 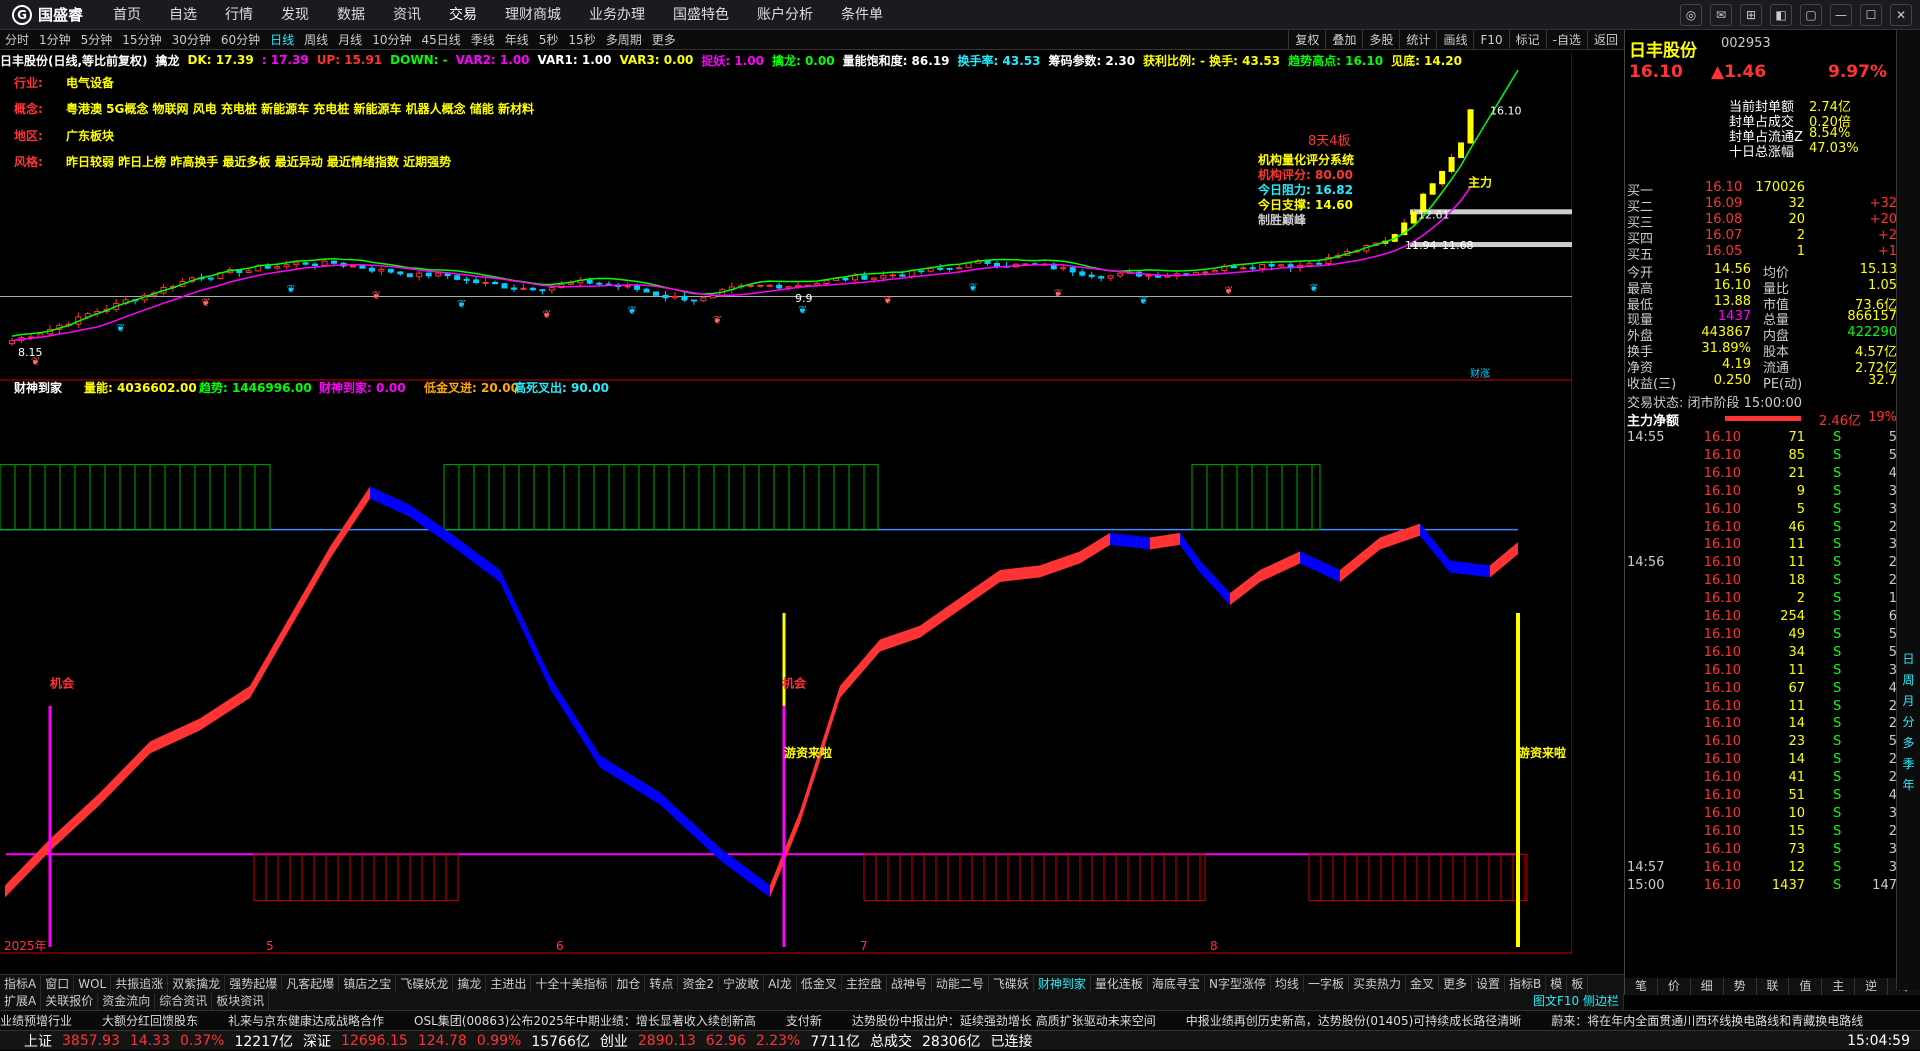 What do you see at coordinates (1287, 984) in the screenshot?
I see `indicator-tab: 均线` at bounding box center [1287, 984].